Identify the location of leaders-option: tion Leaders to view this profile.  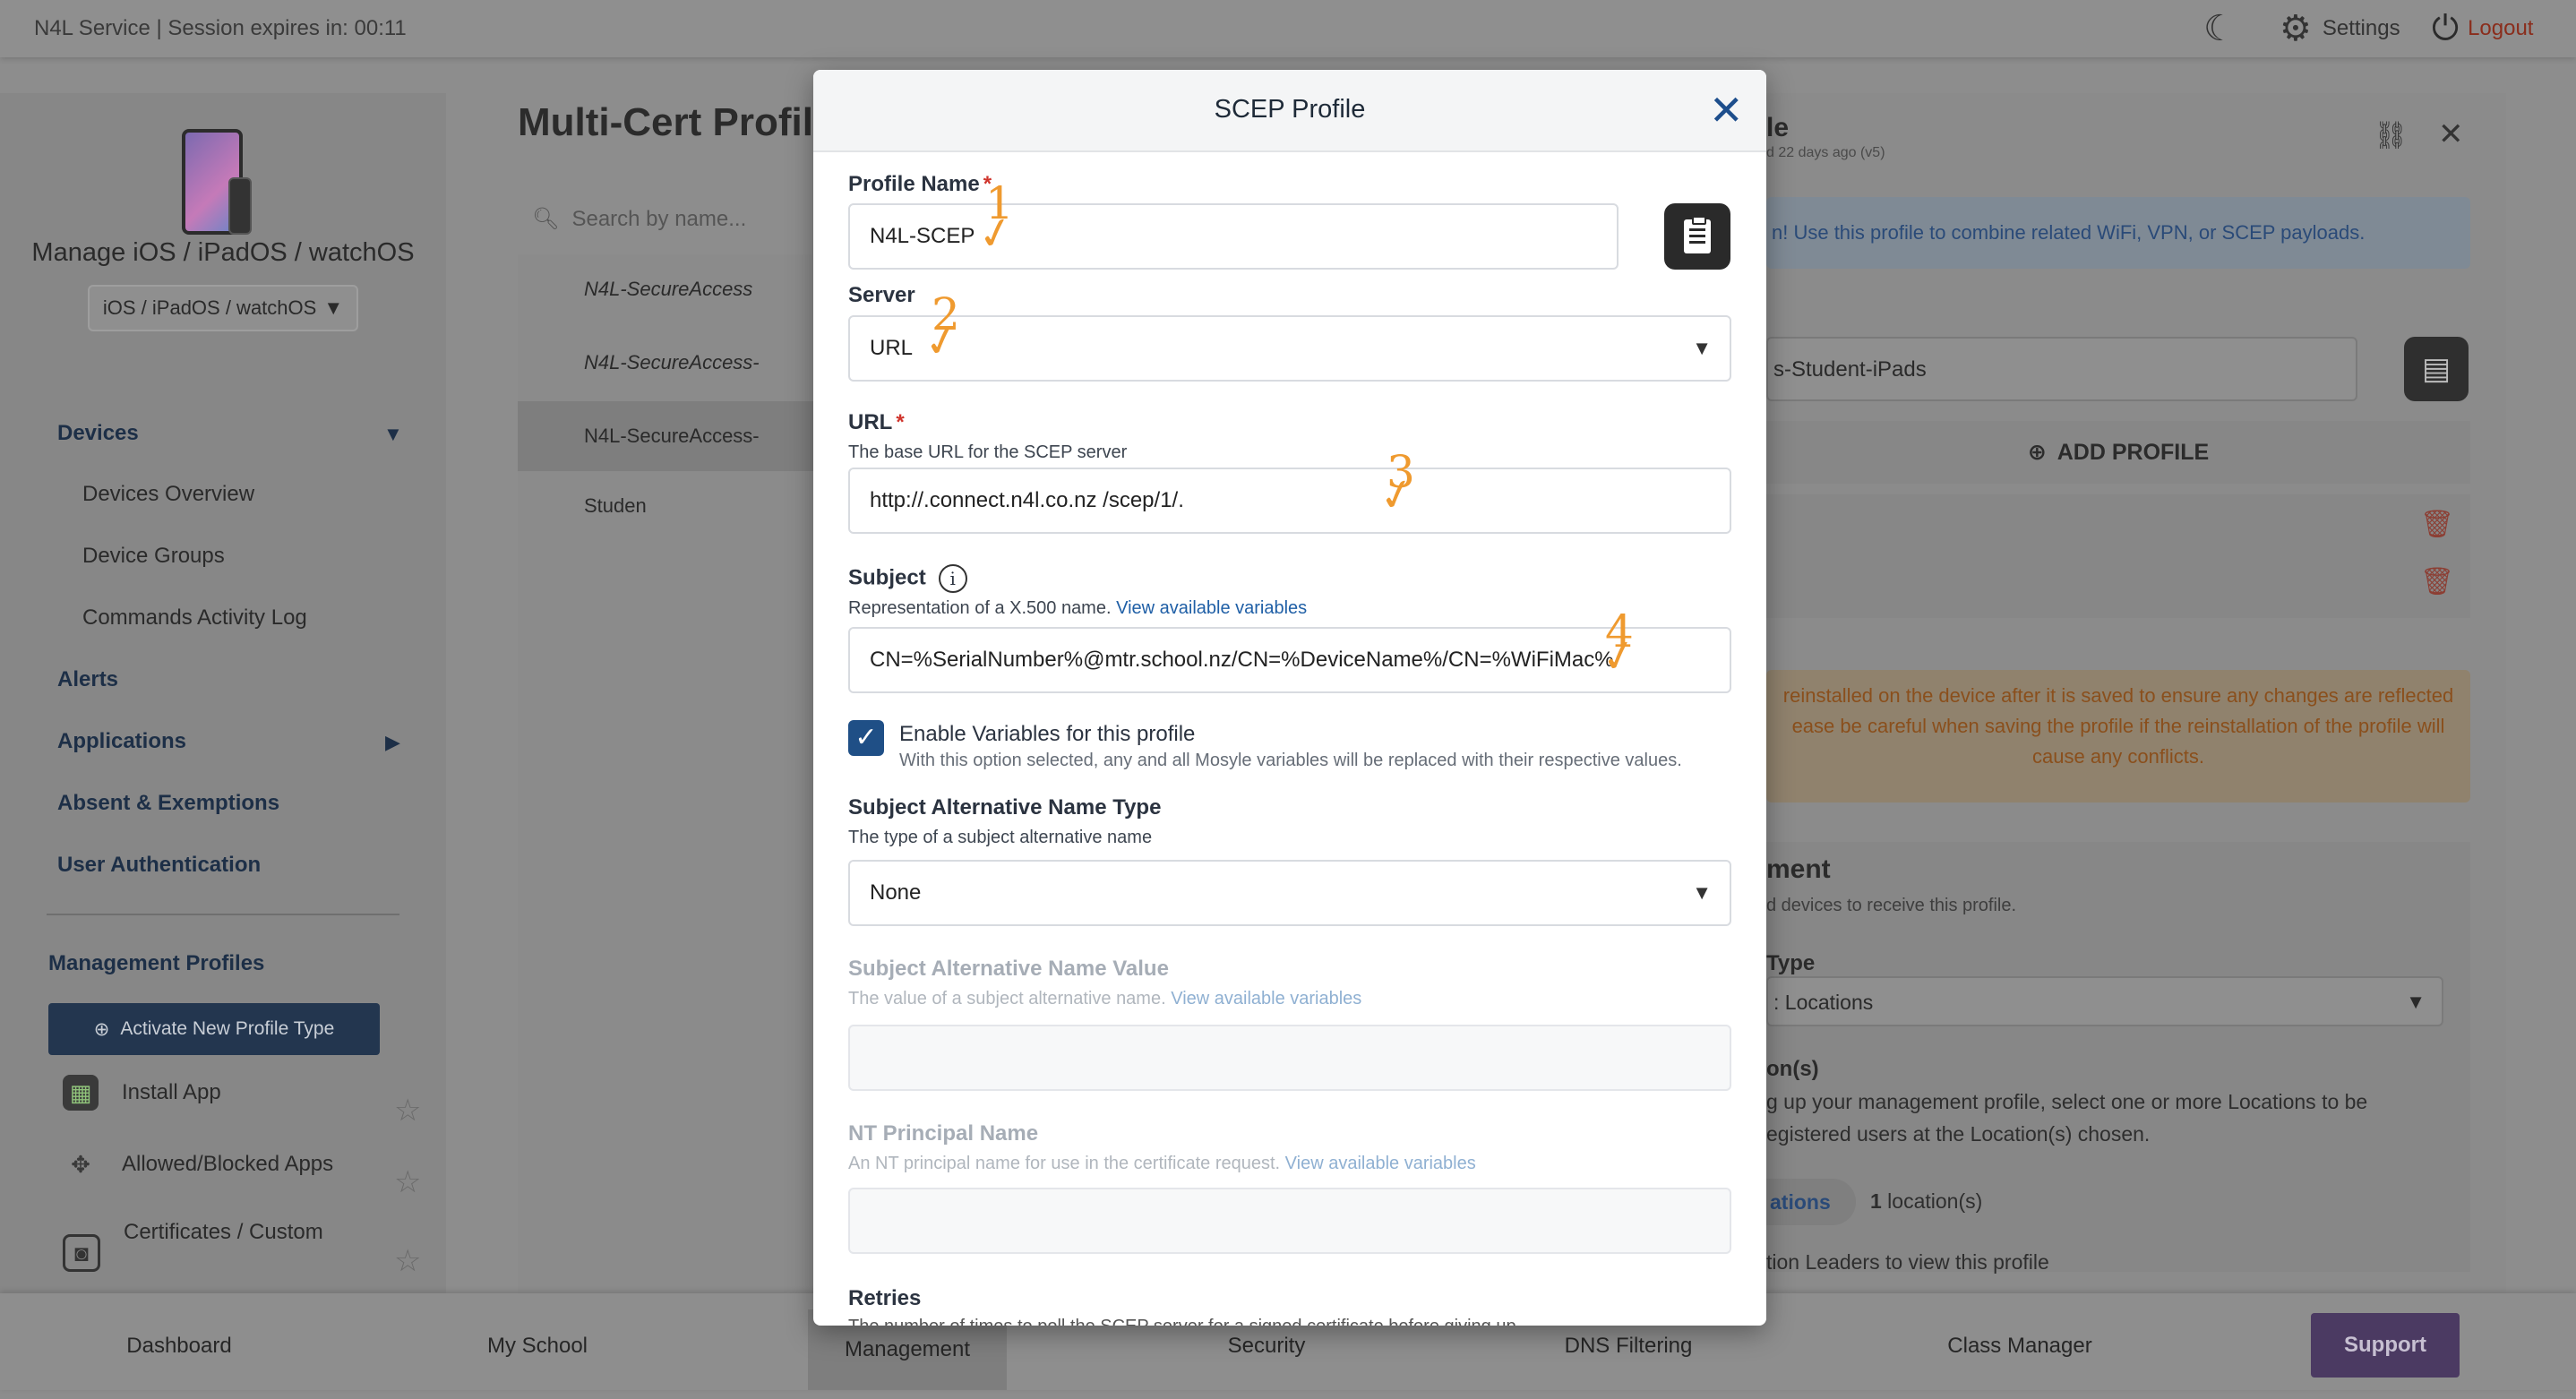
(1907, 1262).